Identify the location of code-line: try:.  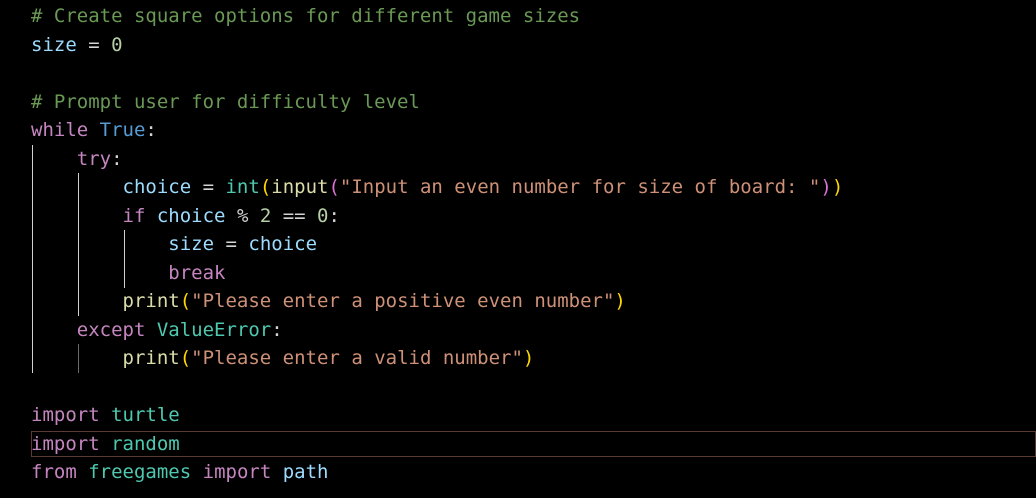
(77, 159).